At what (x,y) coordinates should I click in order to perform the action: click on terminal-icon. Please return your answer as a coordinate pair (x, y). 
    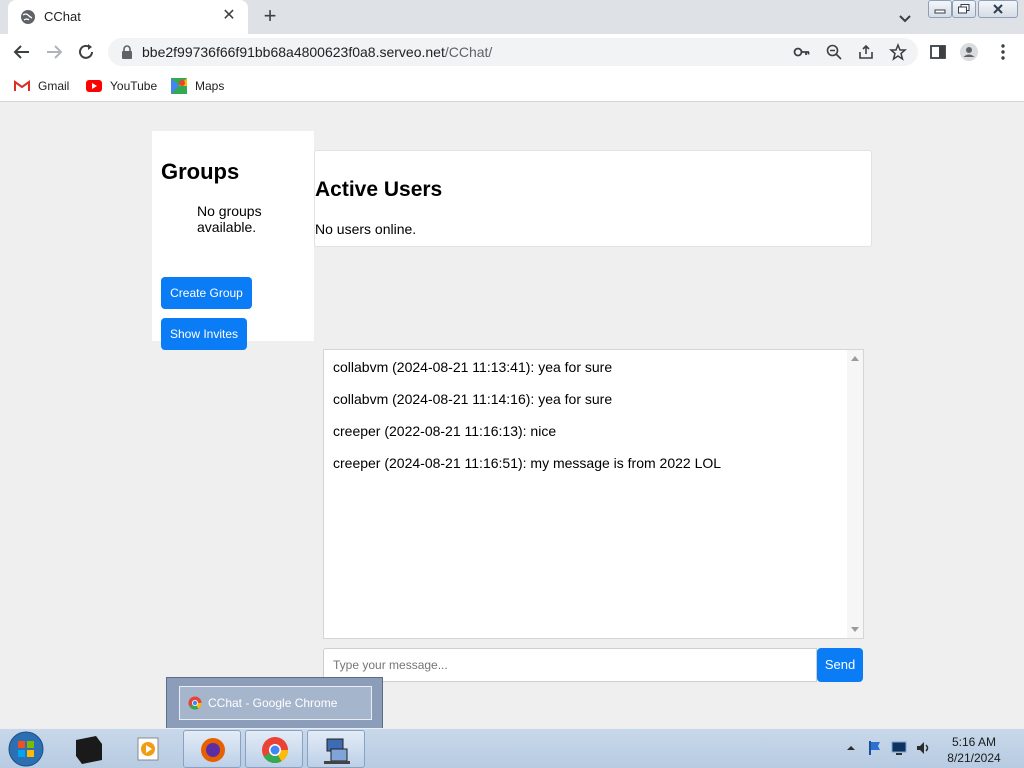
    Looking at the image, I should click on (89, 750).